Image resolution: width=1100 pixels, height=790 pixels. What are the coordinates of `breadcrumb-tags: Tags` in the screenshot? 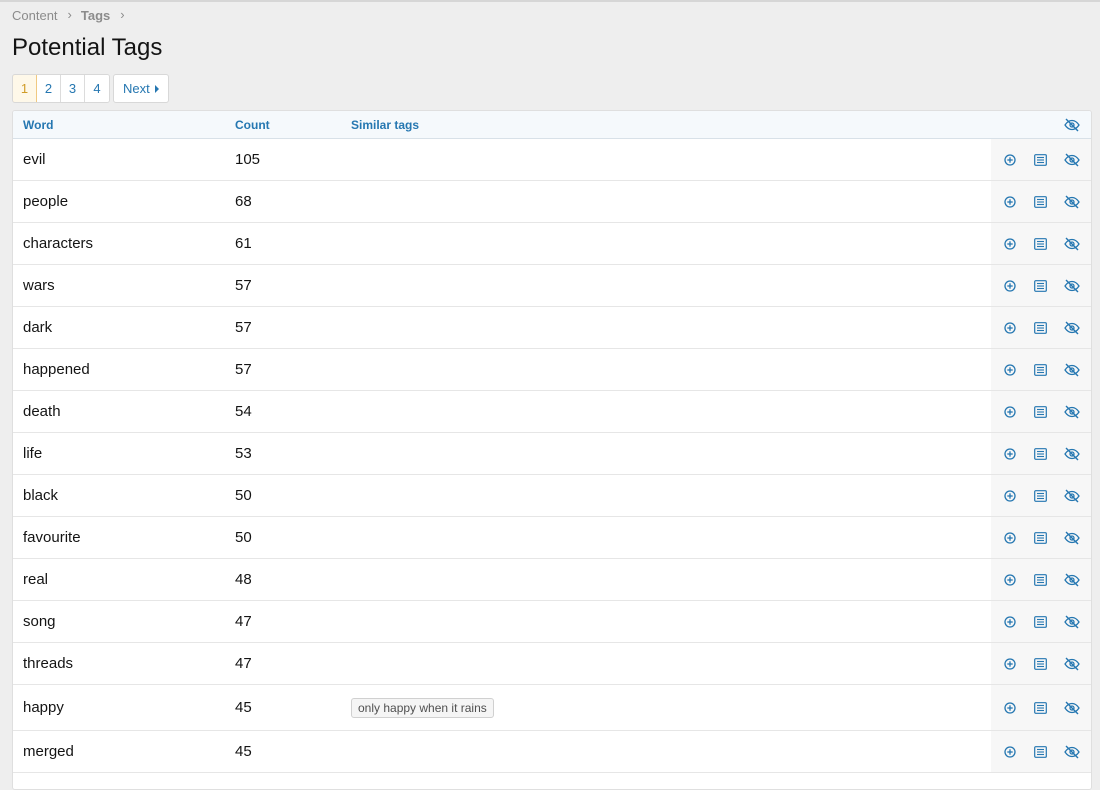 It's located at (95, 15).